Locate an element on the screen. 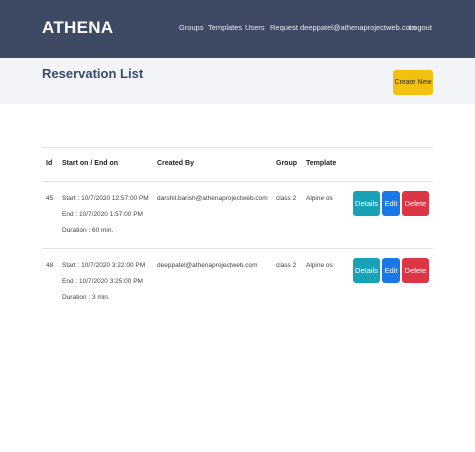 The height and width of the screenshot is (452, 475). column-header-group: Group is located at coordinates (286, 163).